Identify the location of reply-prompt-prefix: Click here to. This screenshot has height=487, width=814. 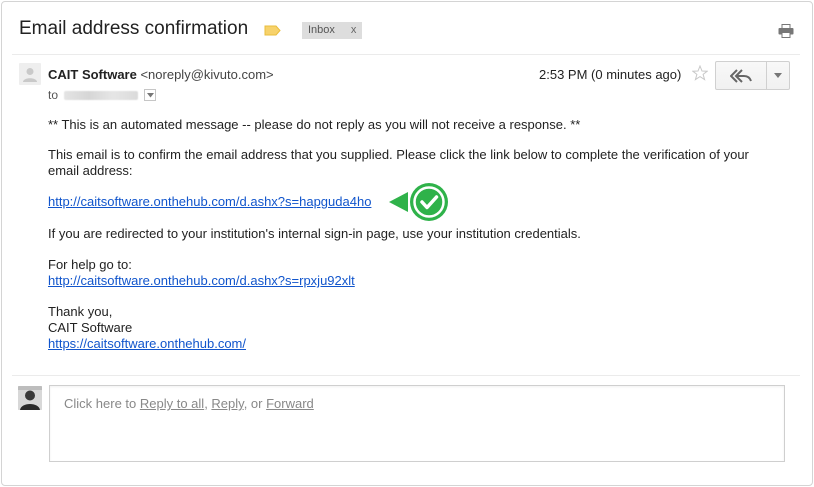
(102, 403).